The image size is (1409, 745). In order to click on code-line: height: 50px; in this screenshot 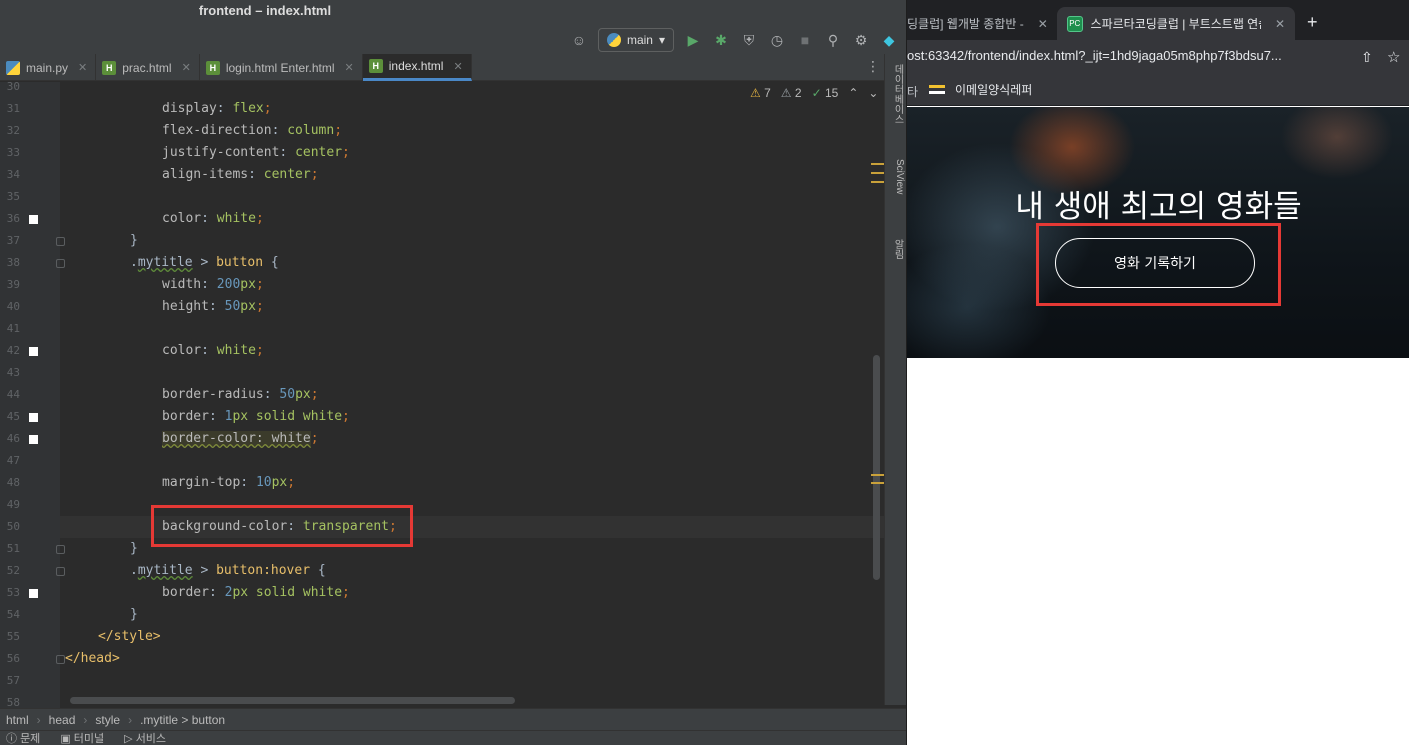, I will do `click(213, 307)`.